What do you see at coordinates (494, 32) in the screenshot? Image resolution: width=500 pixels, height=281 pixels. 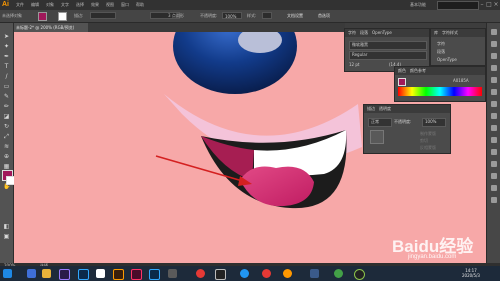 I see `properties-panel-icon` at bounding box center [494, 32].